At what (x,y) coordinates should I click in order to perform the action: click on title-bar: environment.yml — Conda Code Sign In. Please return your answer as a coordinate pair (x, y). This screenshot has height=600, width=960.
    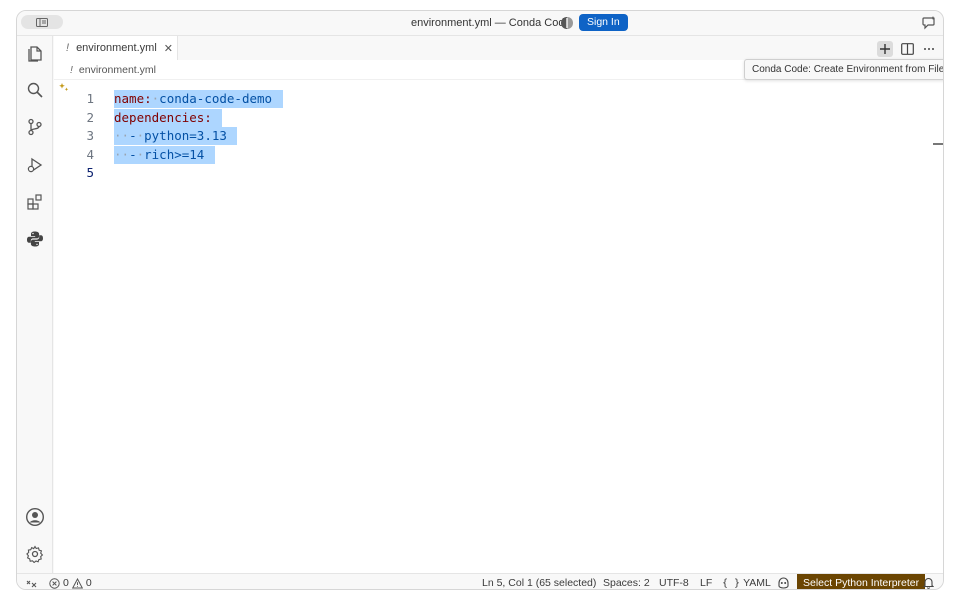
    Looking at the image, I should click on (480, 23).